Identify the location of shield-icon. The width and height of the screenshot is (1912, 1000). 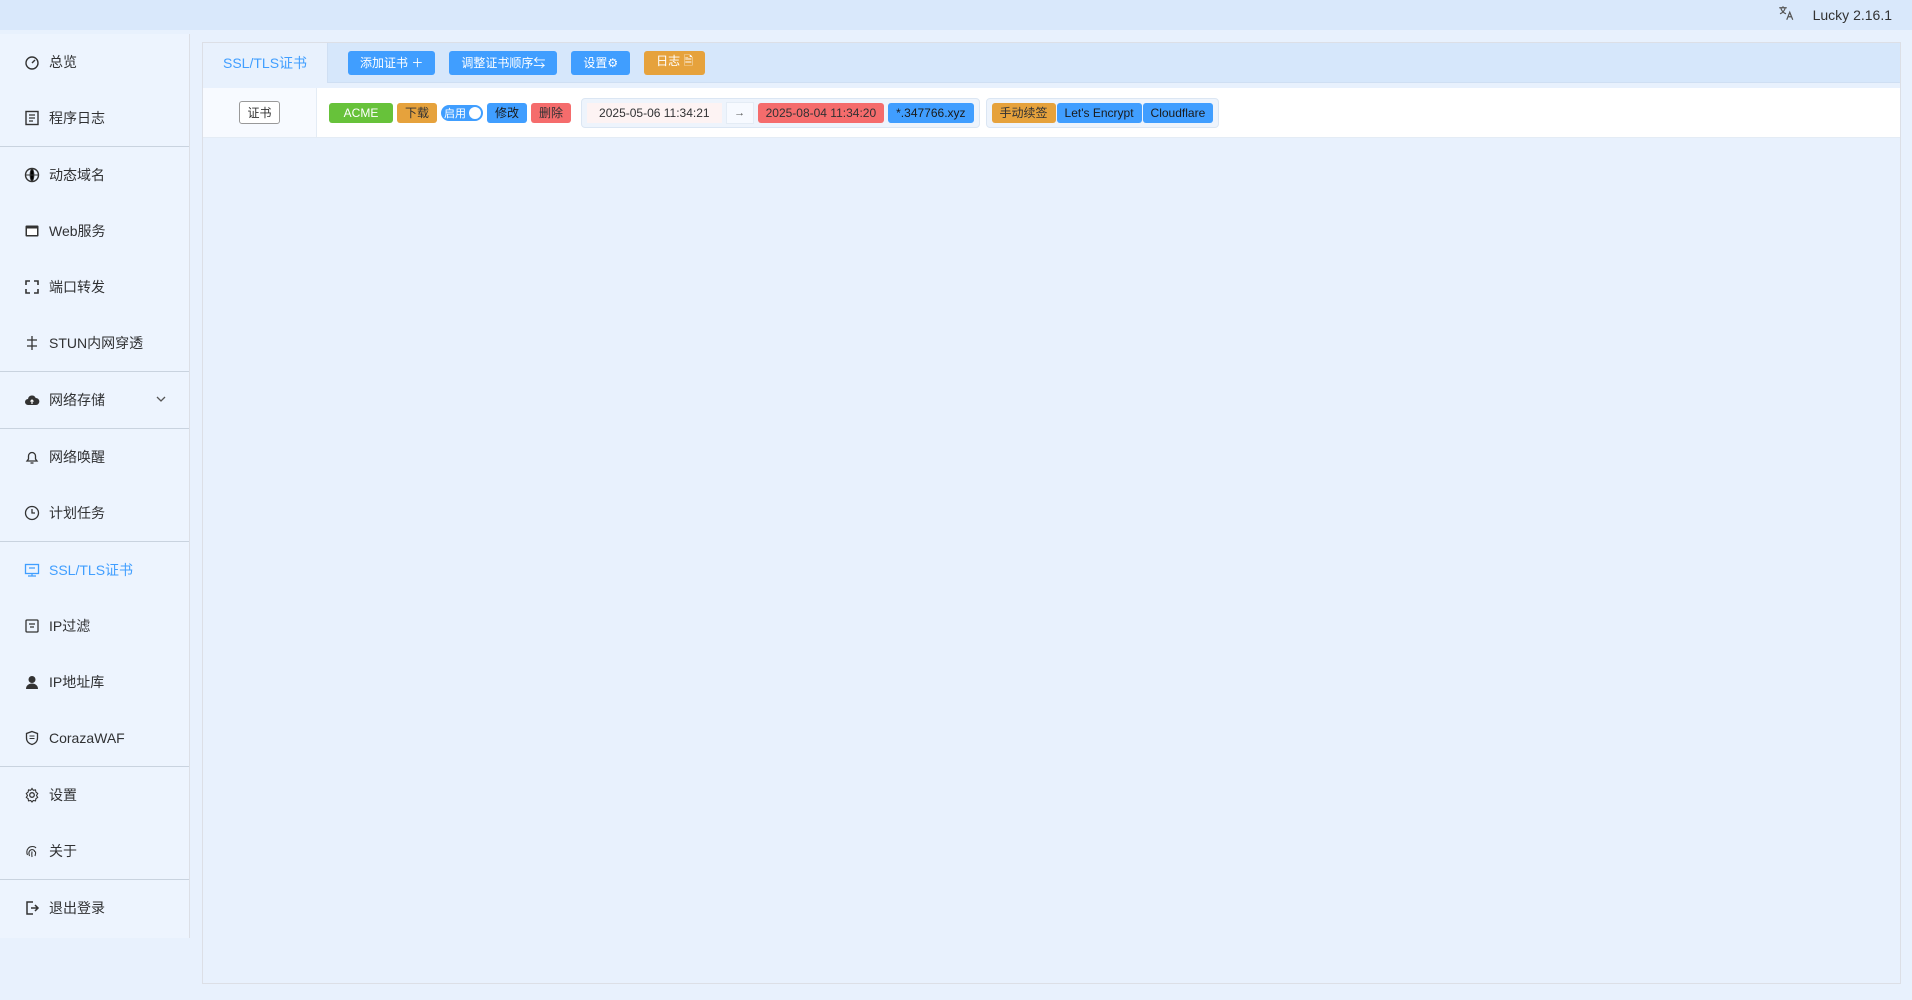
(32, 738).